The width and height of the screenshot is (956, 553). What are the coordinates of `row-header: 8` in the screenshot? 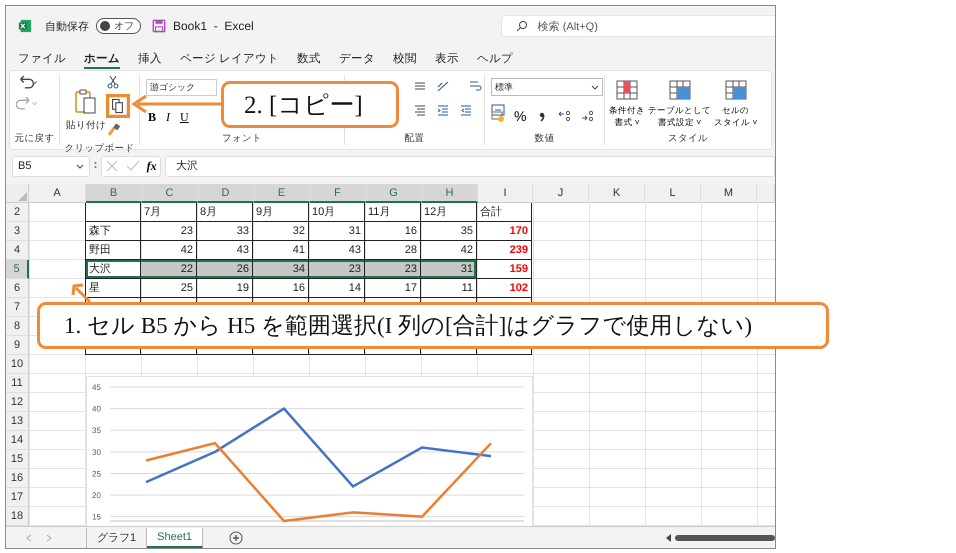 It's located at (17, 326).